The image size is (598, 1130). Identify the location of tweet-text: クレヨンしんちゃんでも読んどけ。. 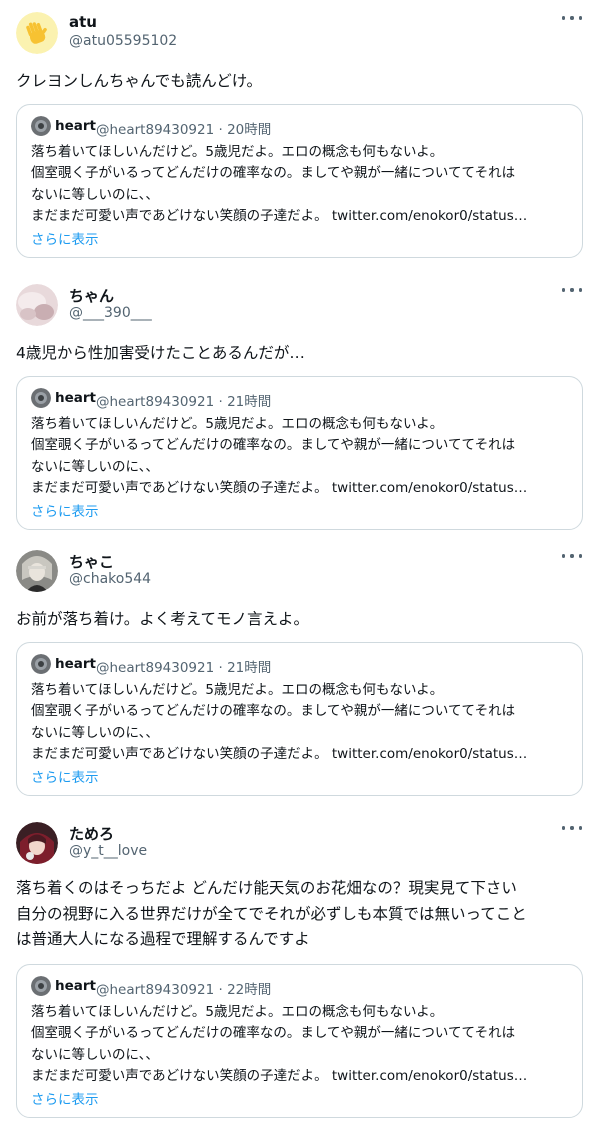
(139, 81).